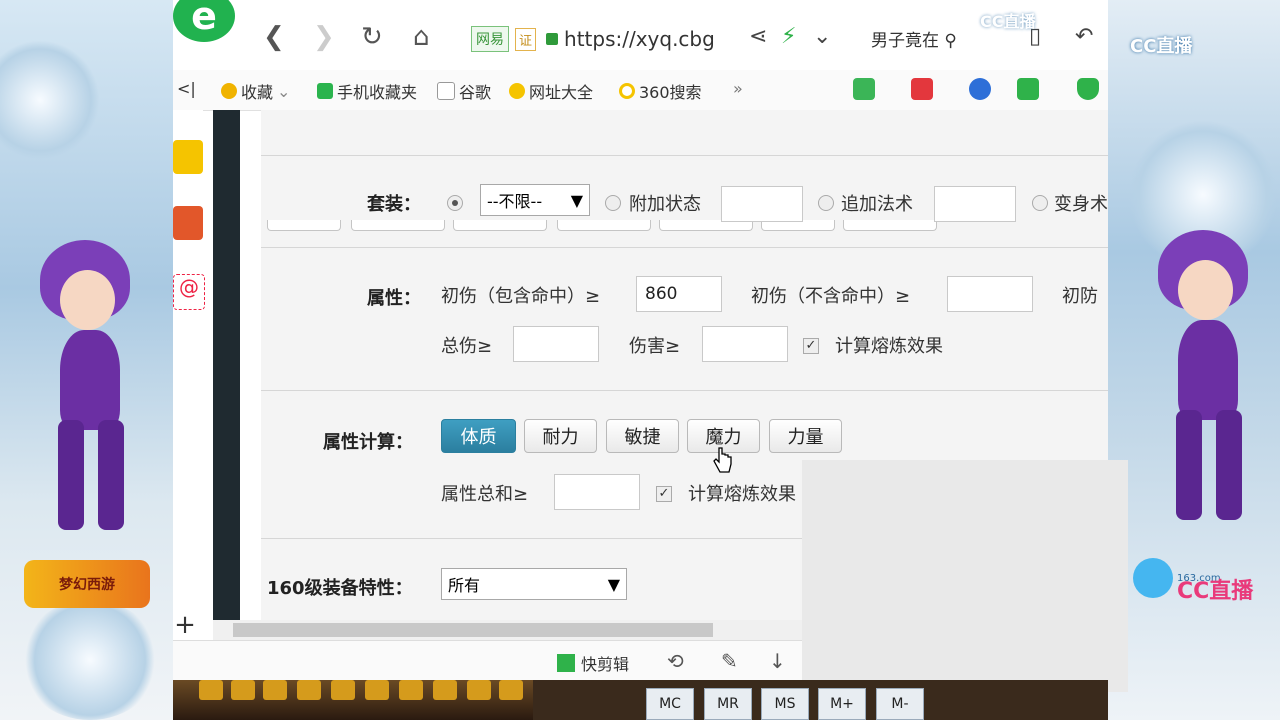 The width and height of the screenshot is (1280, 720). What do you see at coordinates (1205, 580) in the screenshot?
I see `cc-live-logo: CC直播 163.com` at bounding box center [1205, 580].